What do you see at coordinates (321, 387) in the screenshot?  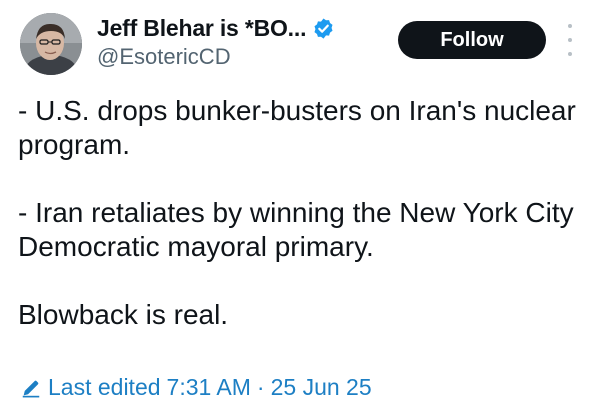 I see `edited-date: 25 Jun 25` at bounding box center [321, 387].